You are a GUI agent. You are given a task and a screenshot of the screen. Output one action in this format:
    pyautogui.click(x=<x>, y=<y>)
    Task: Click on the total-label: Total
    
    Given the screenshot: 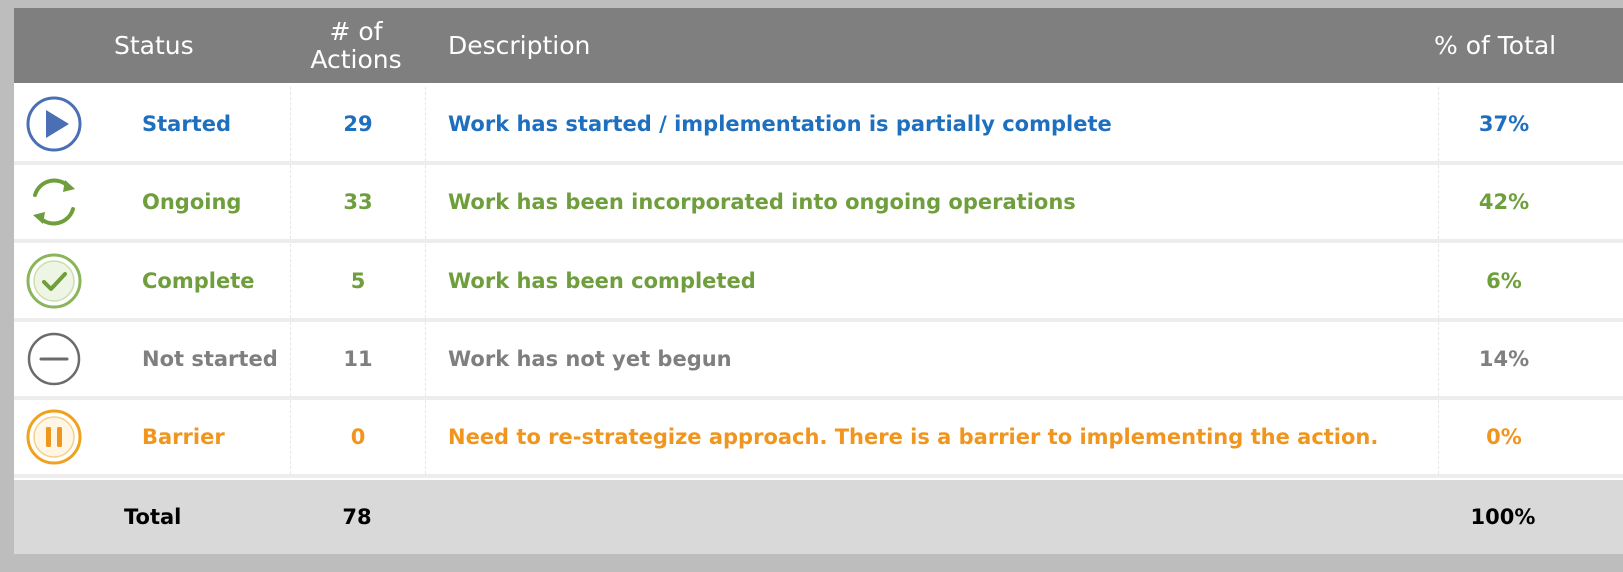 What is the action you would take?
    pyautogui.click(x=153, y=517)
    